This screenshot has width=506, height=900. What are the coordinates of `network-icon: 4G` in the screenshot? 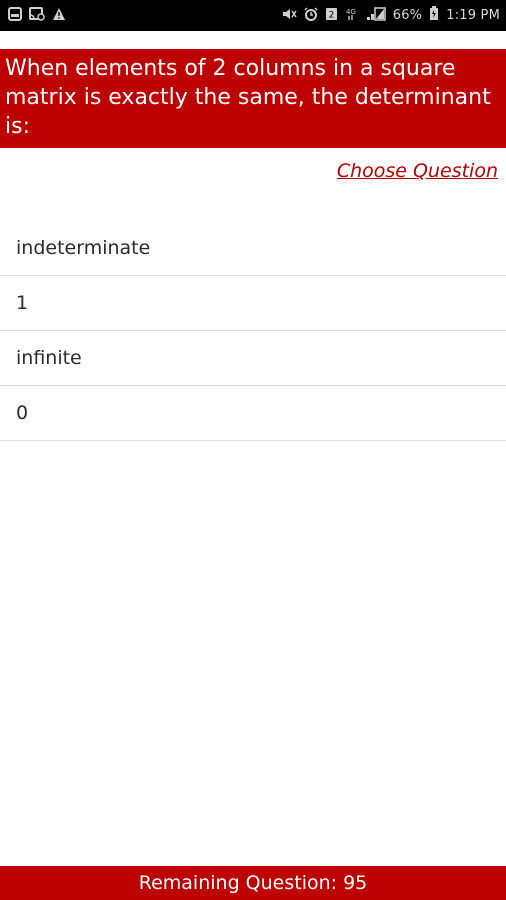 It's located at (352, 15).